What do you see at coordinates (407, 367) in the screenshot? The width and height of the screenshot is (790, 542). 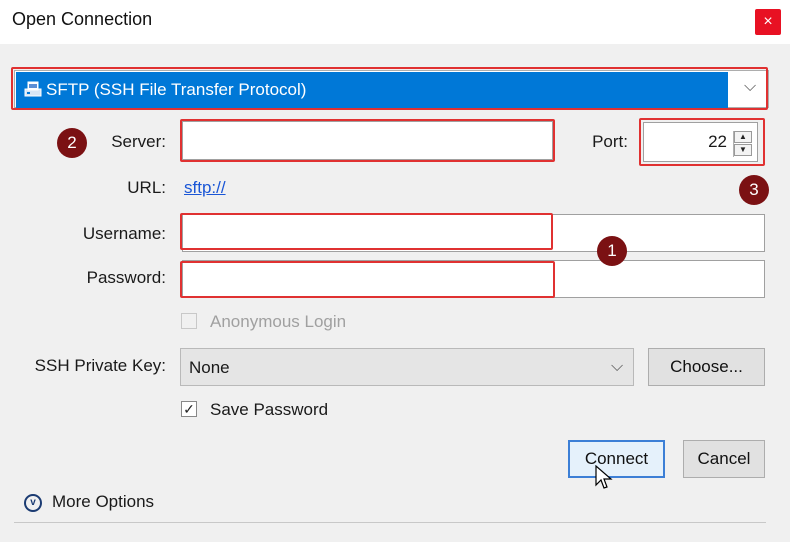 I see `ssh-key-select: None ⌵` at bounding box center [407, 367].